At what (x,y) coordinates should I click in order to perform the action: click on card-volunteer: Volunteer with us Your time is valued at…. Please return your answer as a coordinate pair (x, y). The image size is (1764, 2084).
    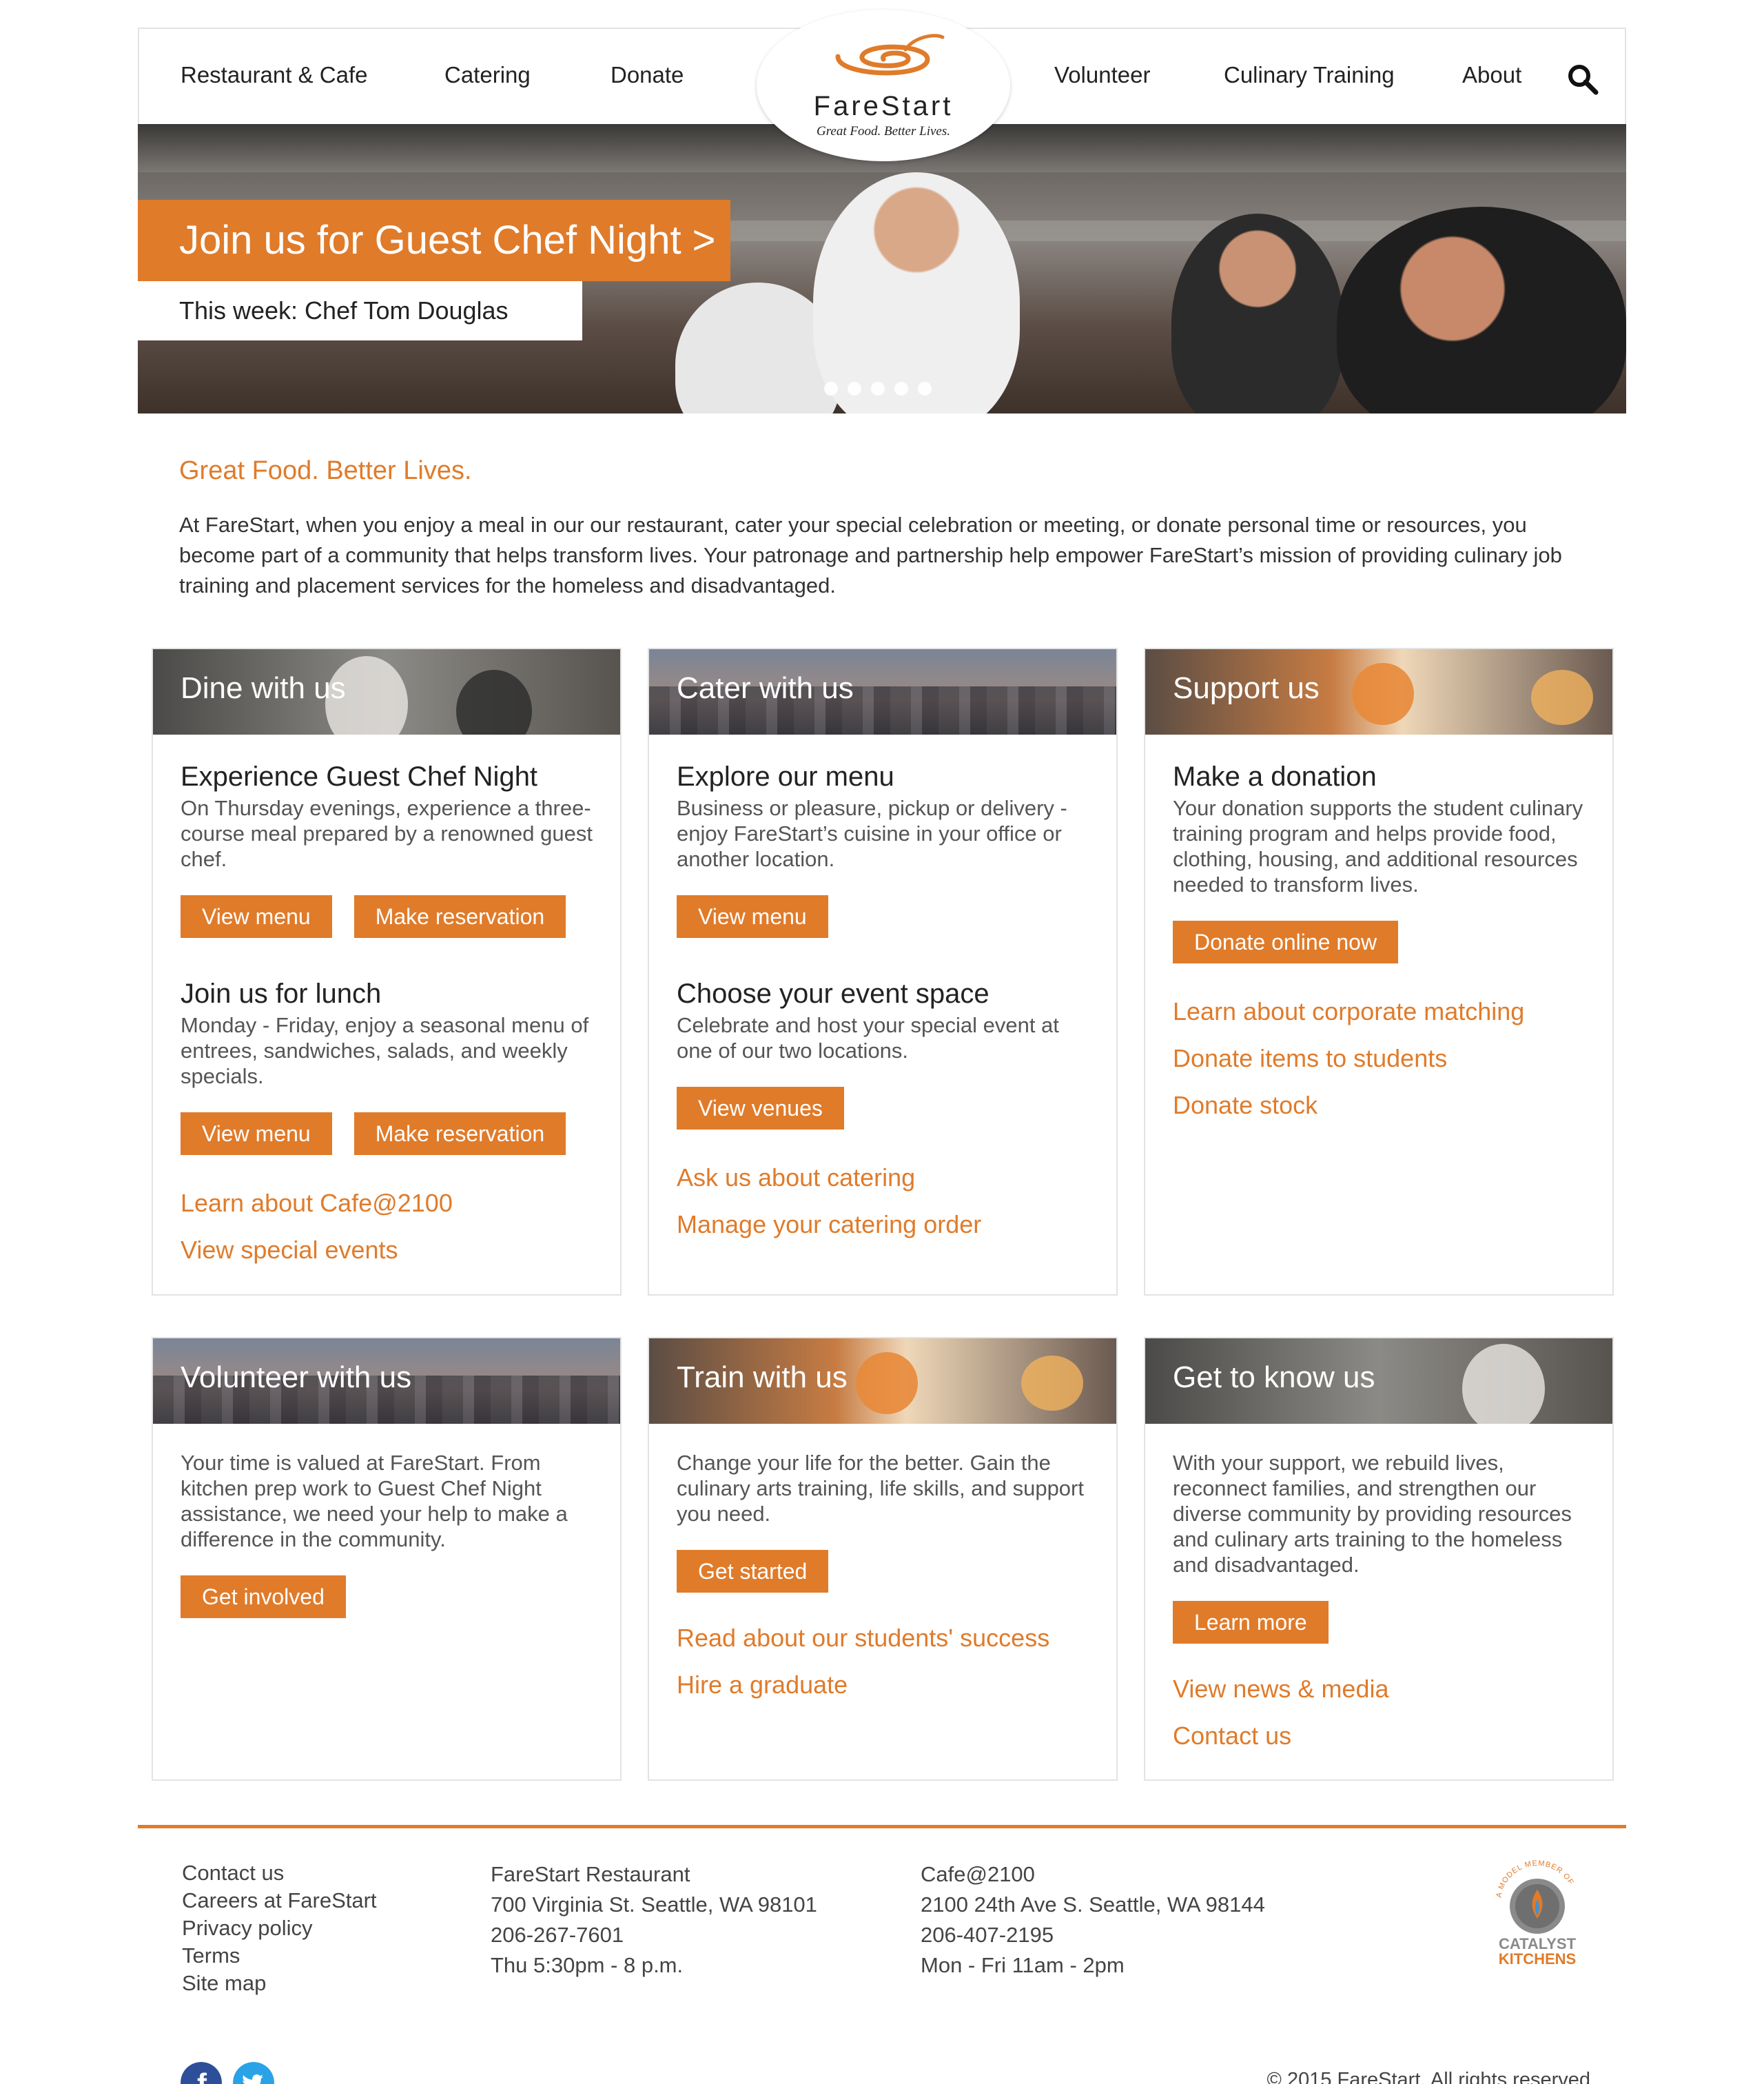
    Looking at the image, I should click on (387, 1559).